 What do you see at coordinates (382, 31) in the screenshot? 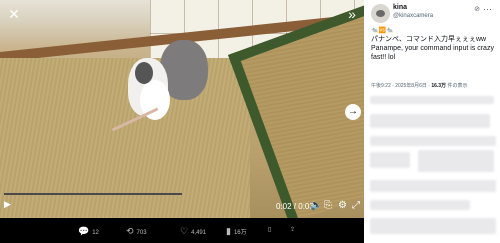
I see `tweet-emoji-line: 🐀🆚🐀` at bounding box center [382, 31].